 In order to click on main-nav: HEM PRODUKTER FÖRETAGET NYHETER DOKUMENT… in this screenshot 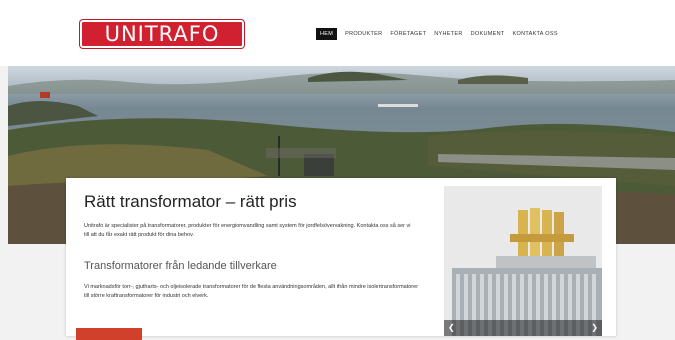, I will do `click(441, 34)`.